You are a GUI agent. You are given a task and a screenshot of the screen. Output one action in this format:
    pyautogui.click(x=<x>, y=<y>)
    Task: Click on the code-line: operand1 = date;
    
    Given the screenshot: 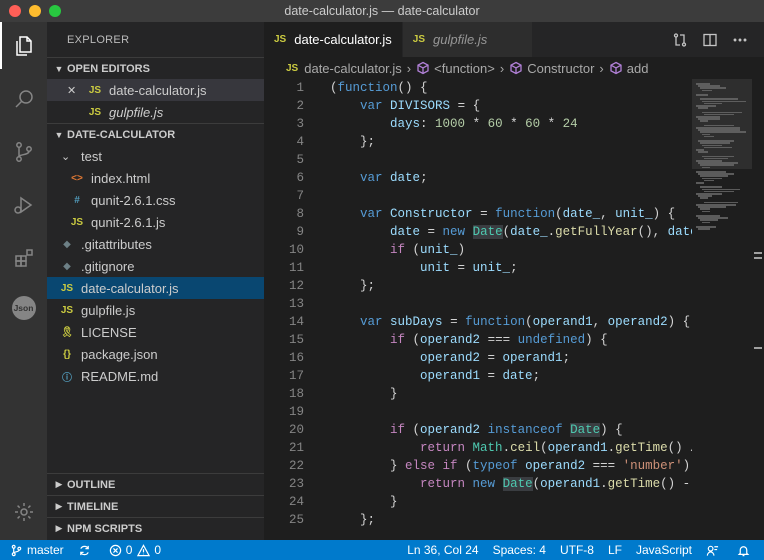 What is the action you would take?
    pyautogui.click(x=480, y=376)
    